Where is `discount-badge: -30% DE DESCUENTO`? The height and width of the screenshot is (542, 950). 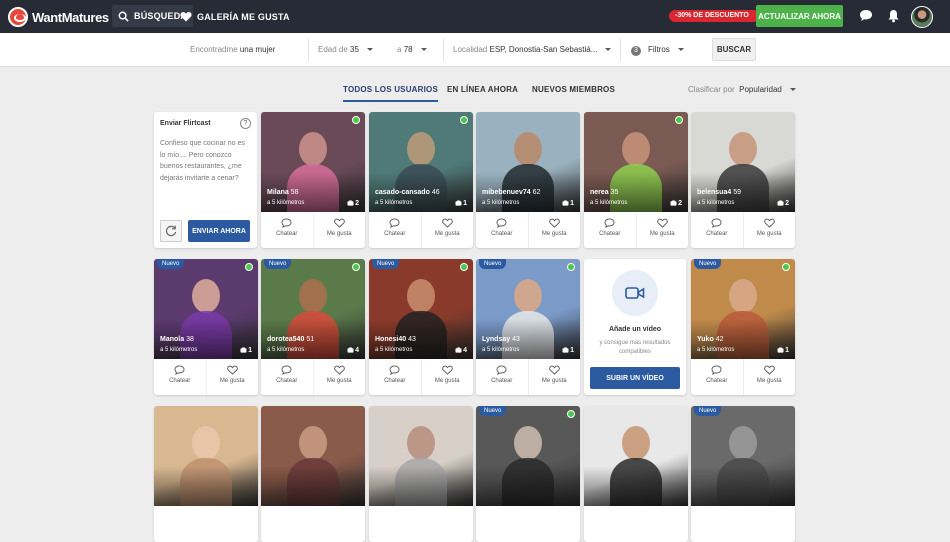 discount-badge: -30% DE DESCUENTO is located at coordinates (715, 16).